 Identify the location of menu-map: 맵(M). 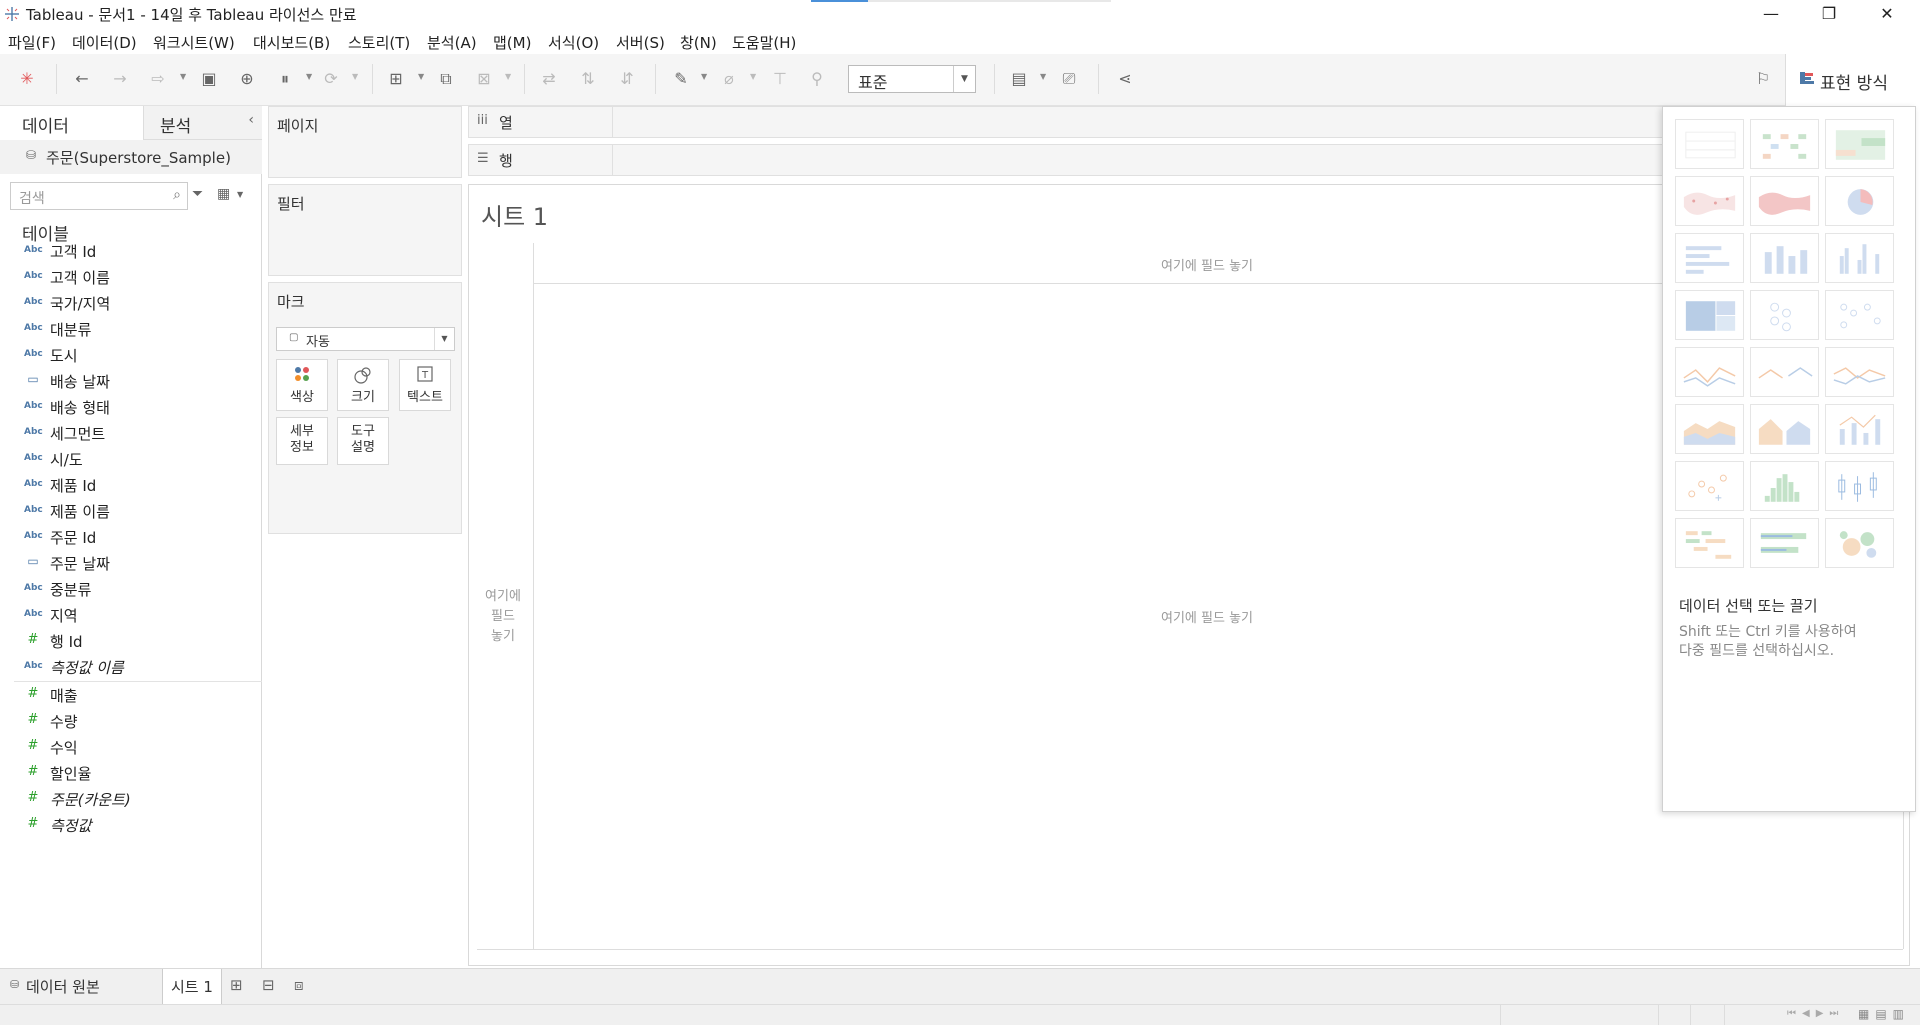
(512, 42).